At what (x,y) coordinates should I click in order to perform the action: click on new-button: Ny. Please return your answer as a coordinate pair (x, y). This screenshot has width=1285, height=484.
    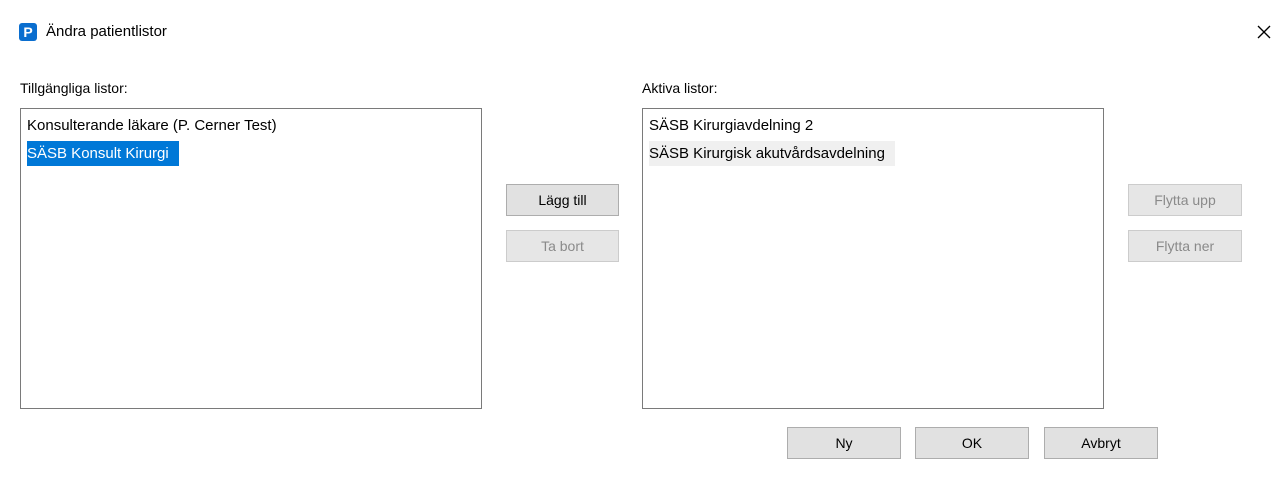
    Looking at the image, I should click on (844, 443).